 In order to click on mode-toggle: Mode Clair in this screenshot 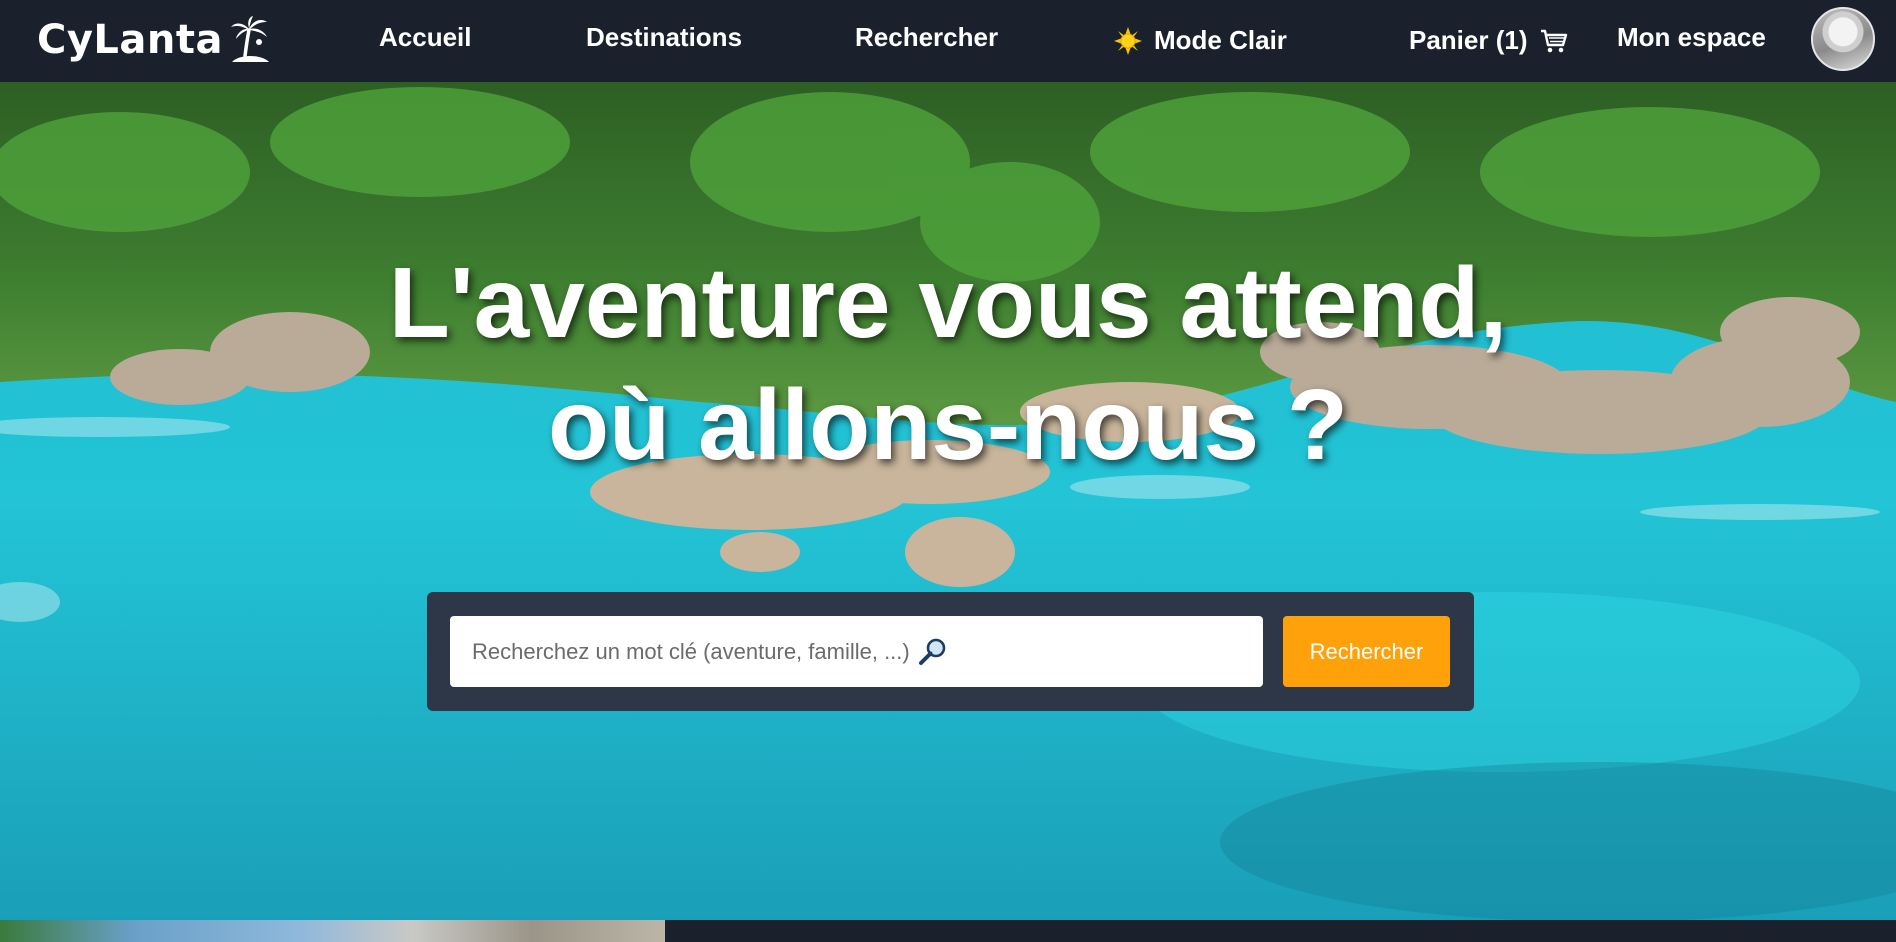, I will do `click(1200, 40)`.